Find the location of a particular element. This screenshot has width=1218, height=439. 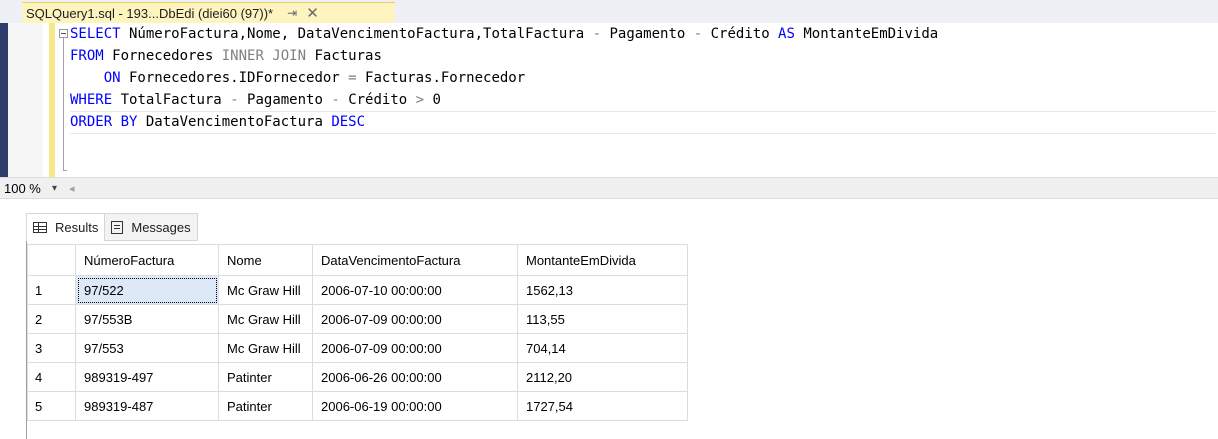

sql-text: 0 is located at coordinates (432, 100).